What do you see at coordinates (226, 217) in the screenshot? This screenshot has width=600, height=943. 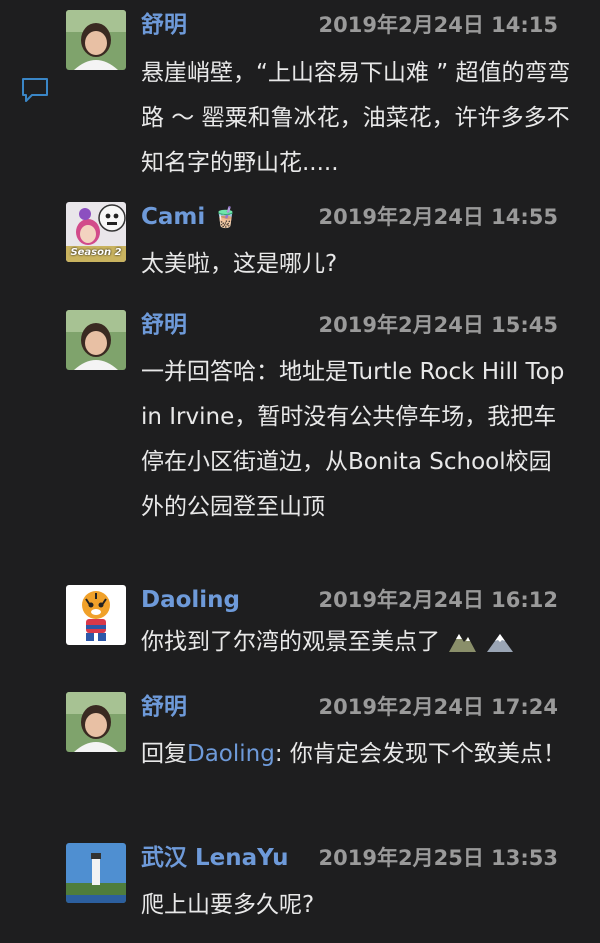 I see `bubble-tea-icon: 🧋` at bounding box center [226, 217].